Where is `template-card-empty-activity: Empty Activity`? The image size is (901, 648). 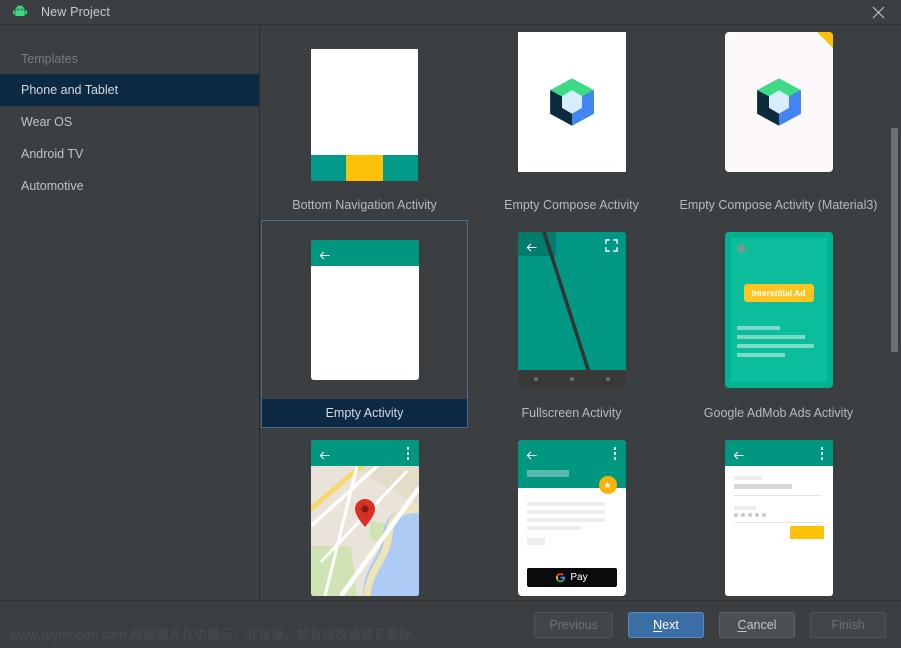 template-card-empty-activity: Empty Activity is located at coordinates (364, 324).